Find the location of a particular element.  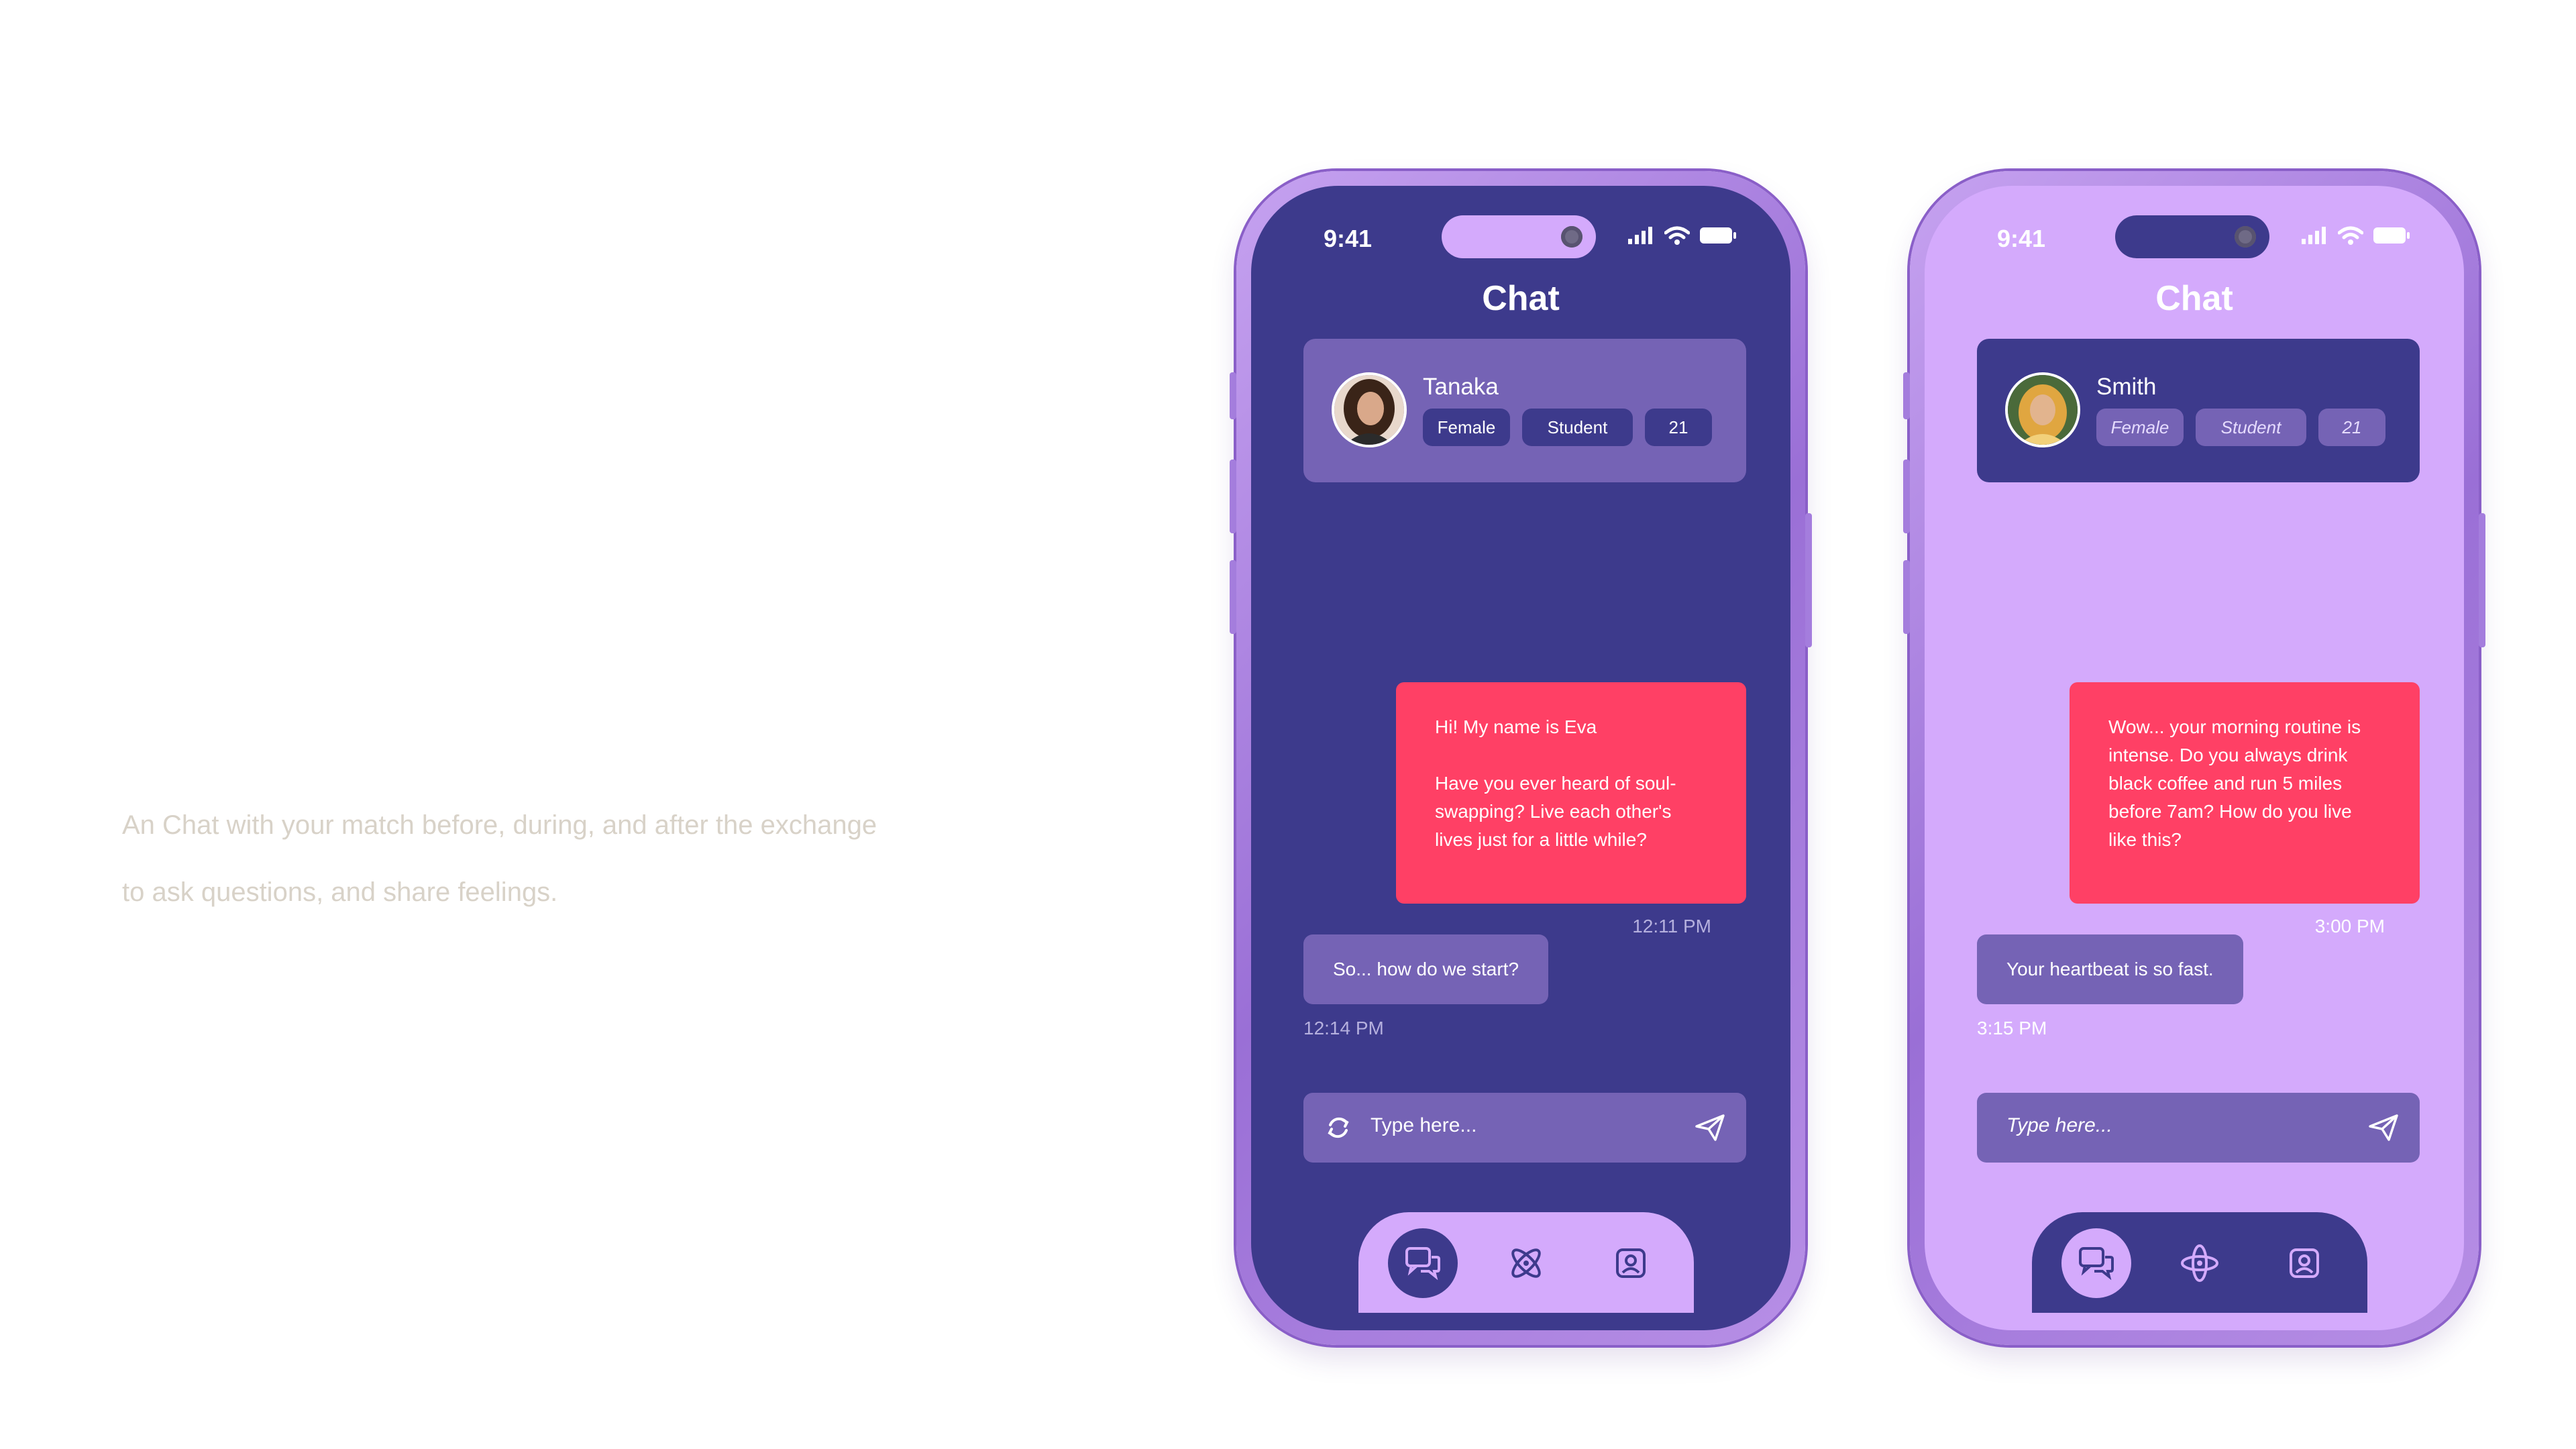

message-timestamp: 12:14 PM is located at coordinates (1343, 1028).